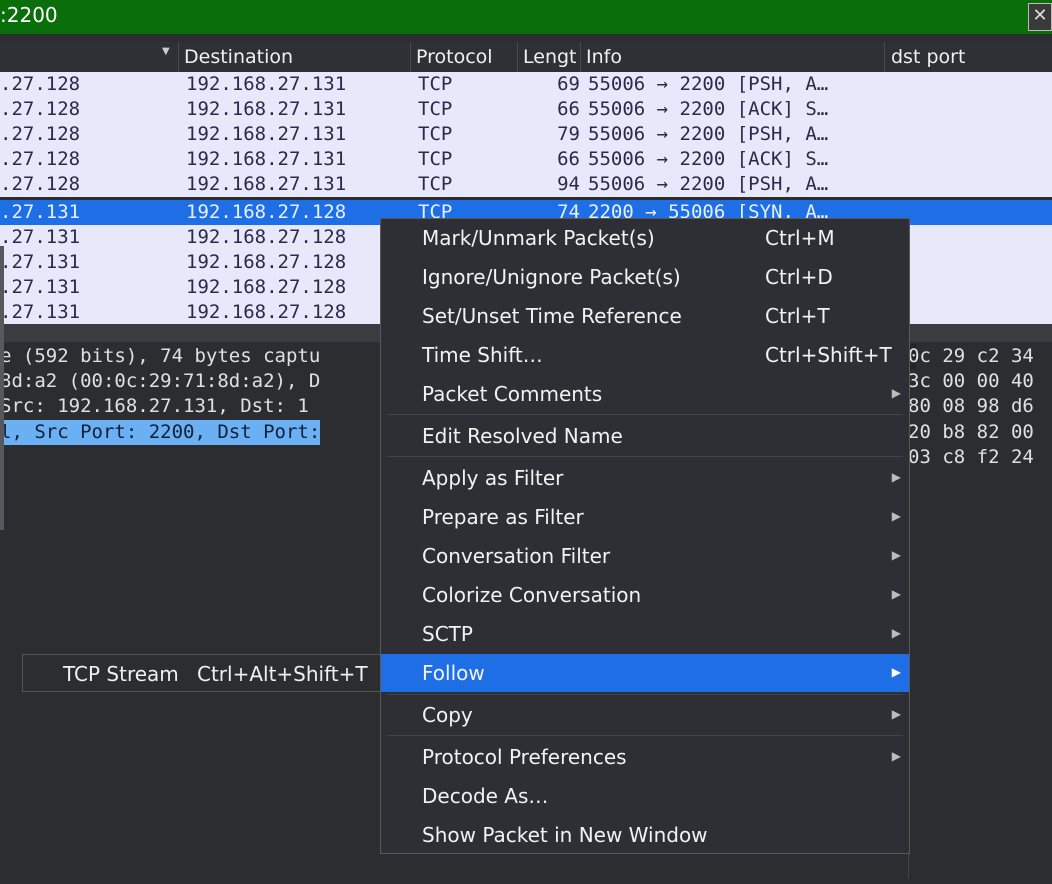 The width and height of the screenshot is (1052, 884). I want to click on hex-divider, so click(908, 866).